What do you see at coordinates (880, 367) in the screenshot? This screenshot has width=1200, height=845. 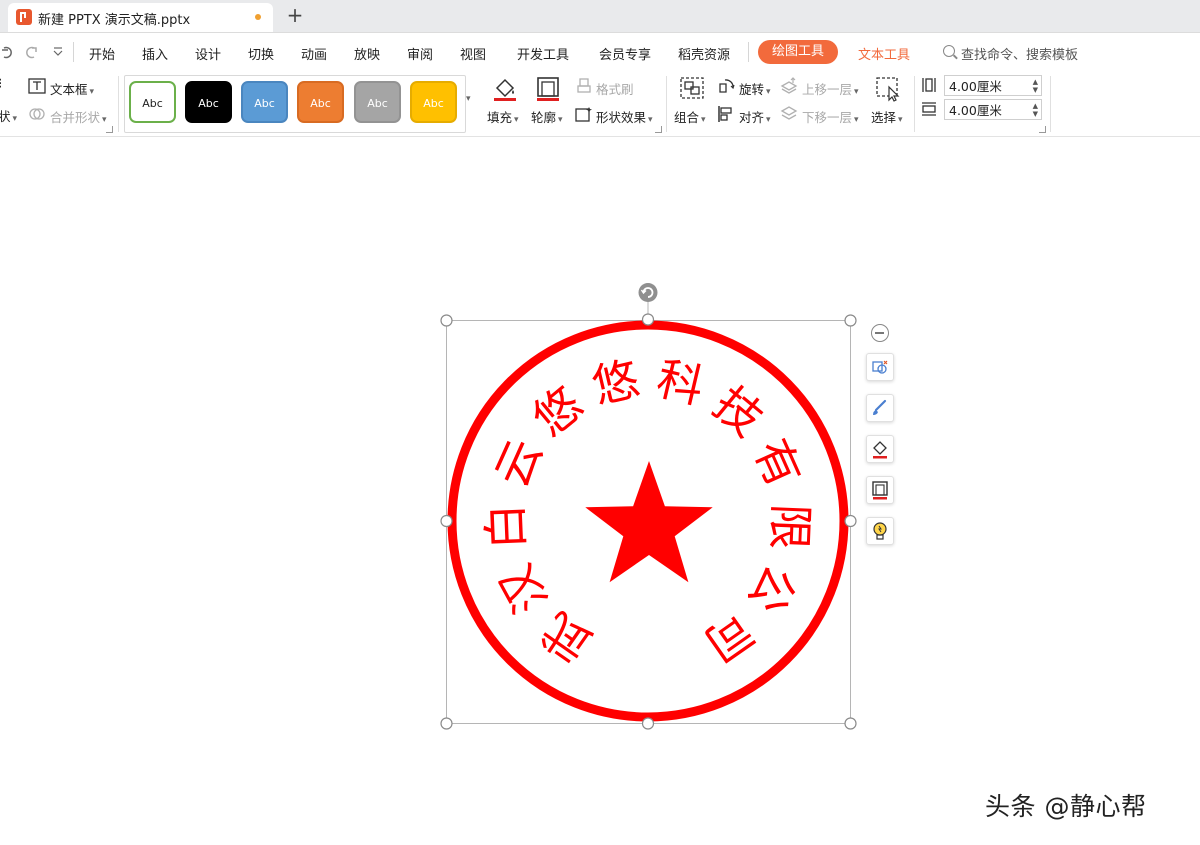 I see `shape-swap-button` at bounding box center [880, 367].